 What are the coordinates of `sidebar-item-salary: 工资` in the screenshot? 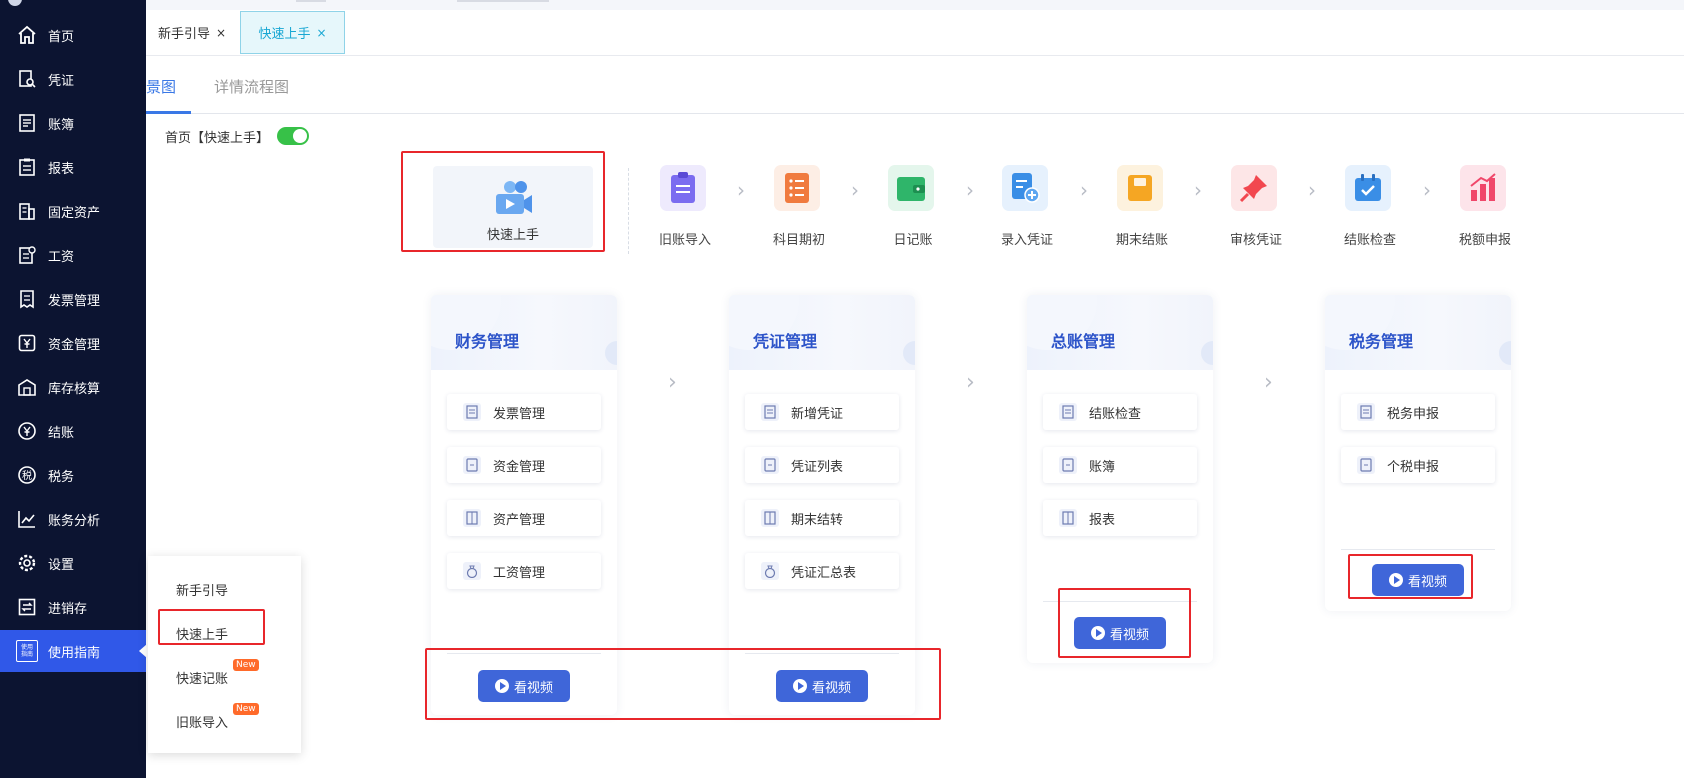 It's located at (73, 255).